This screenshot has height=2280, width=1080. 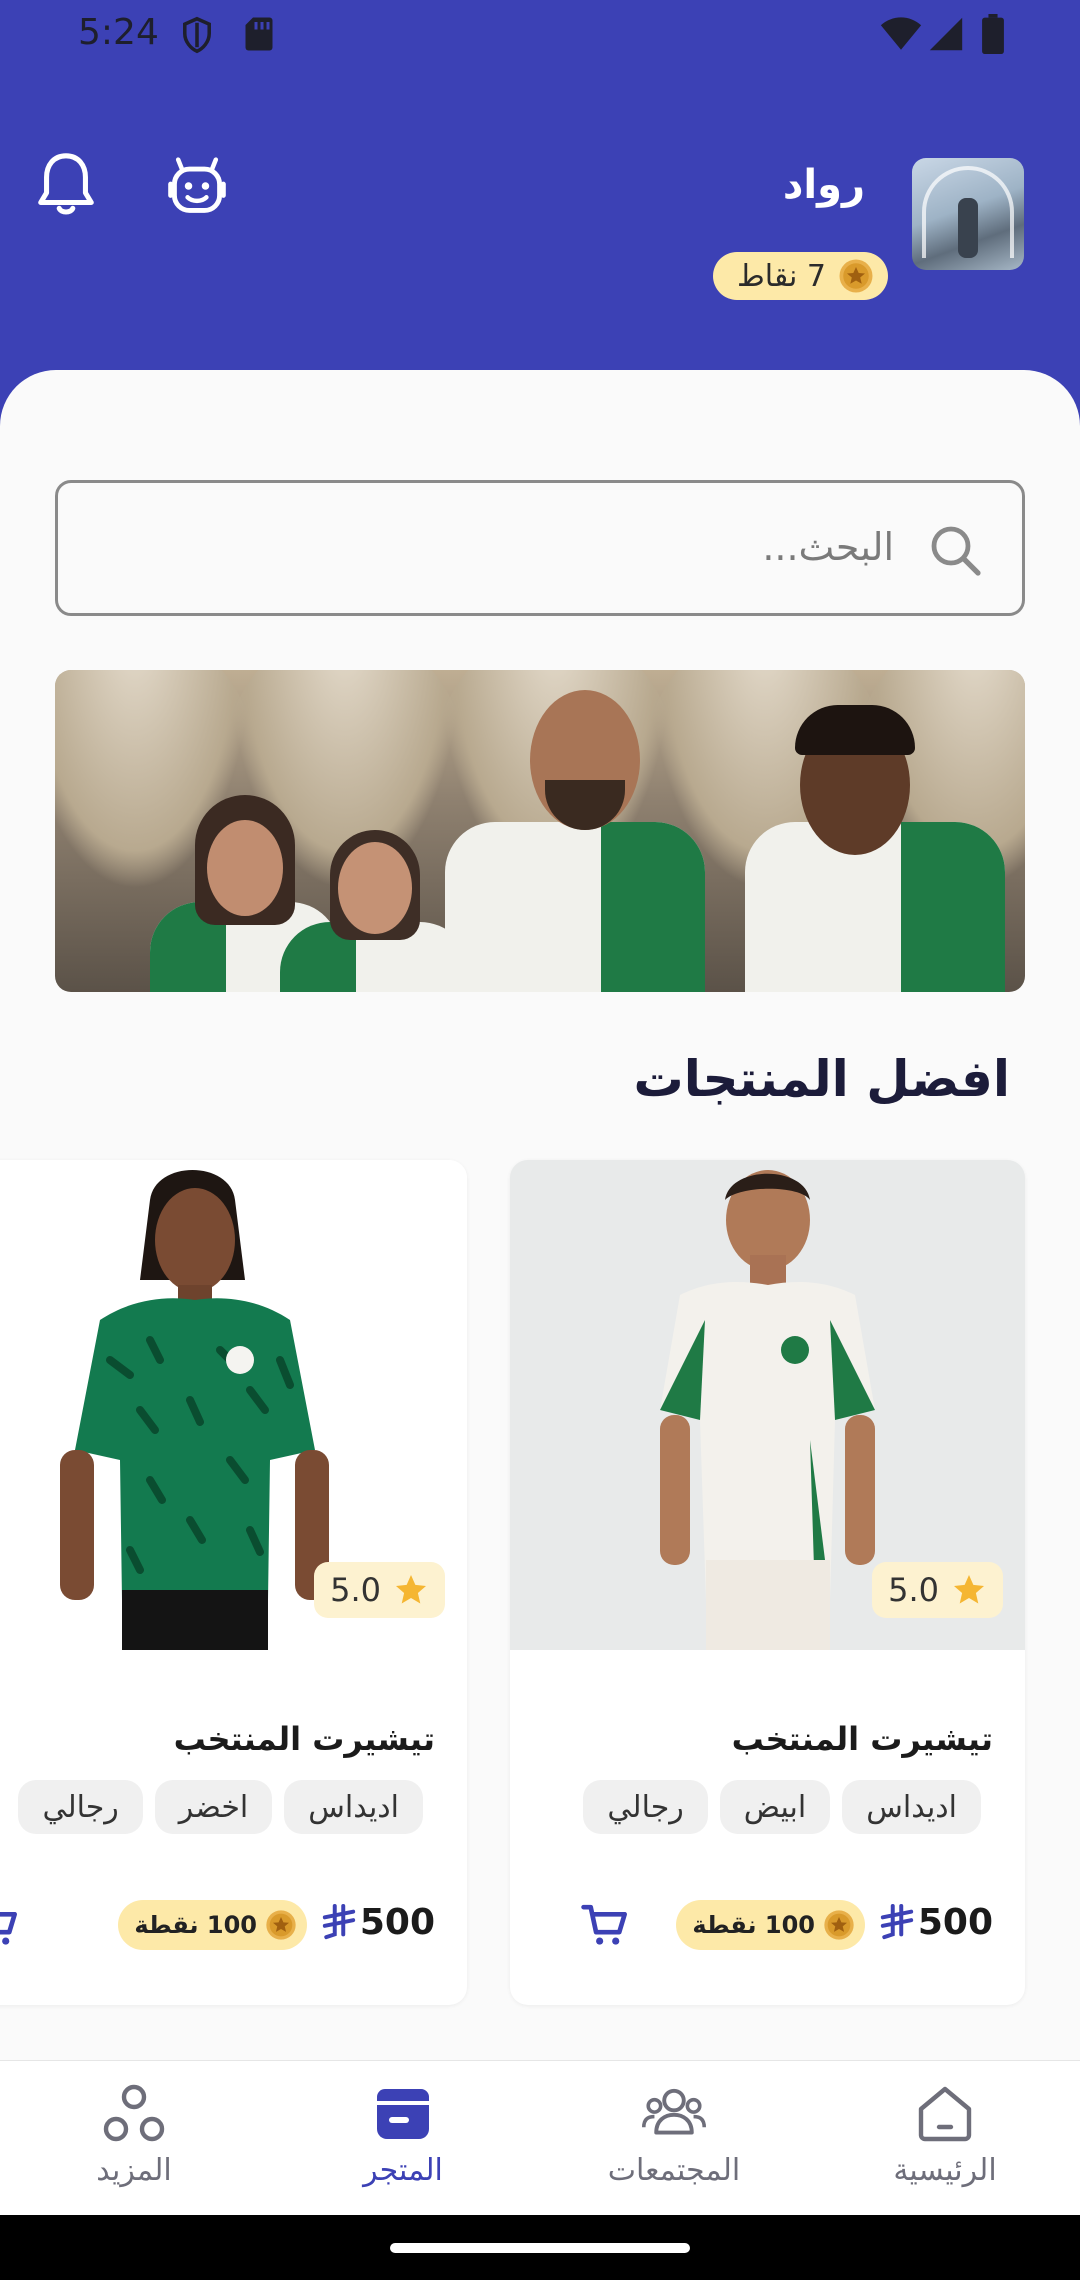 I want to click on shield-icon, so click(x=197, y=35).